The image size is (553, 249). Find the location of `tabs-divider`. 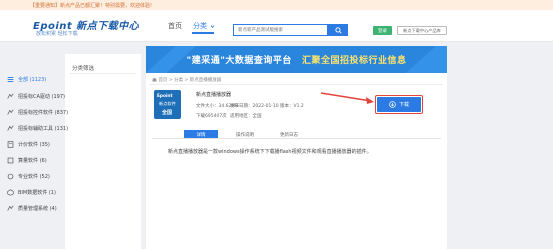

tabs-divider is located at coordinates (296, 138).